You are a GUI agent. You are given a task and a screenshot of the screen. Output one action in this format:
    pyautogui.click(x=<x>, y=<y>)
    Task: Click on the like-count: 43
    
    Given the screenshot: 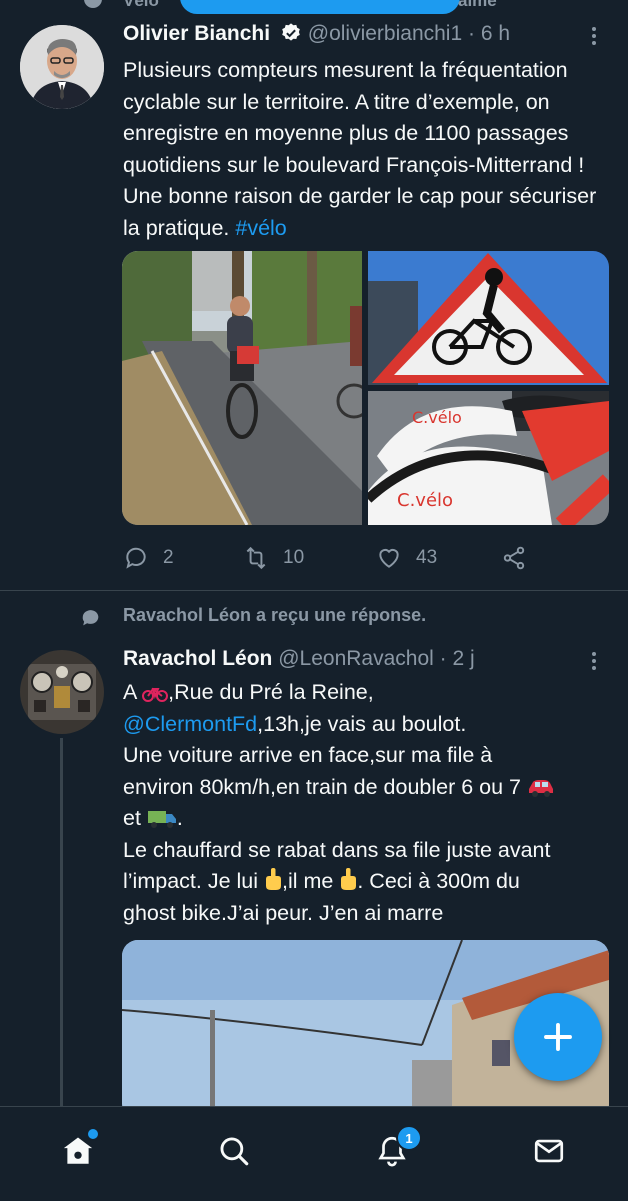 What is the action you would take?
    pyautogui.click(x=427, y=557)
    